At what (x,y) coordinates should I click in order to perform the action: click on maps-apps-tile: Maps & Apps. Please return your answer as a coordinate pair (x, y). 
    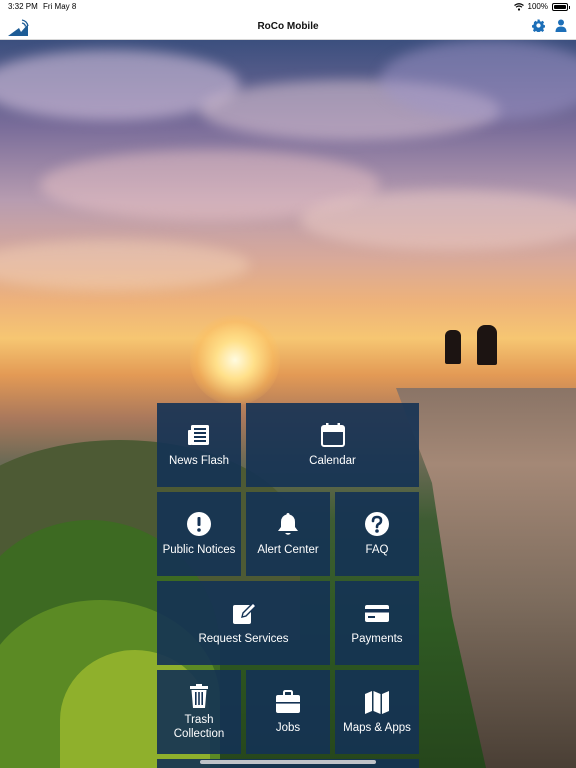
    Looking at the image, I should click on (377, 712).